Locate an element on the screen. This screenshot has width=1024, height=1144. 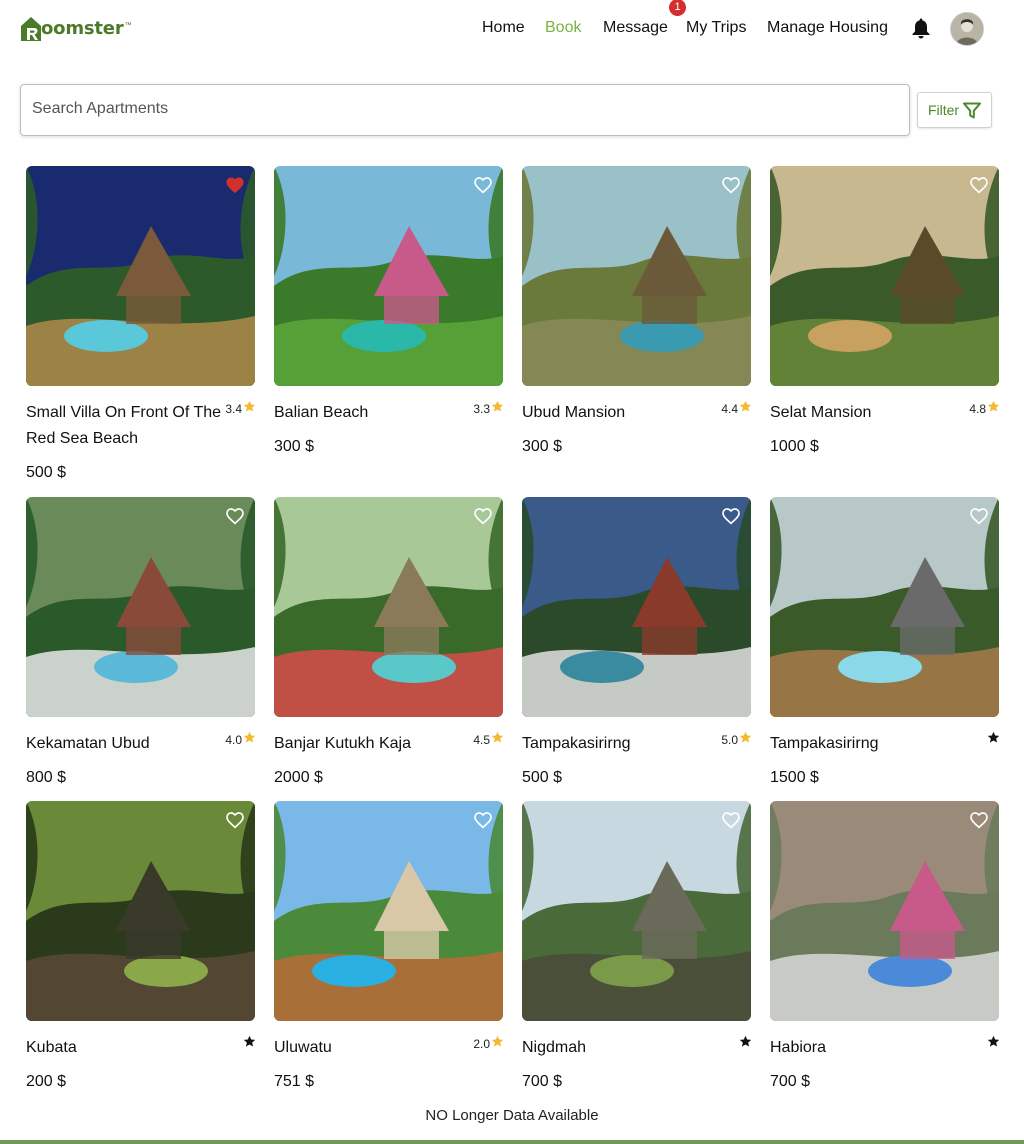
listing-price: 2000 $ is located at coordinates (298, 777).